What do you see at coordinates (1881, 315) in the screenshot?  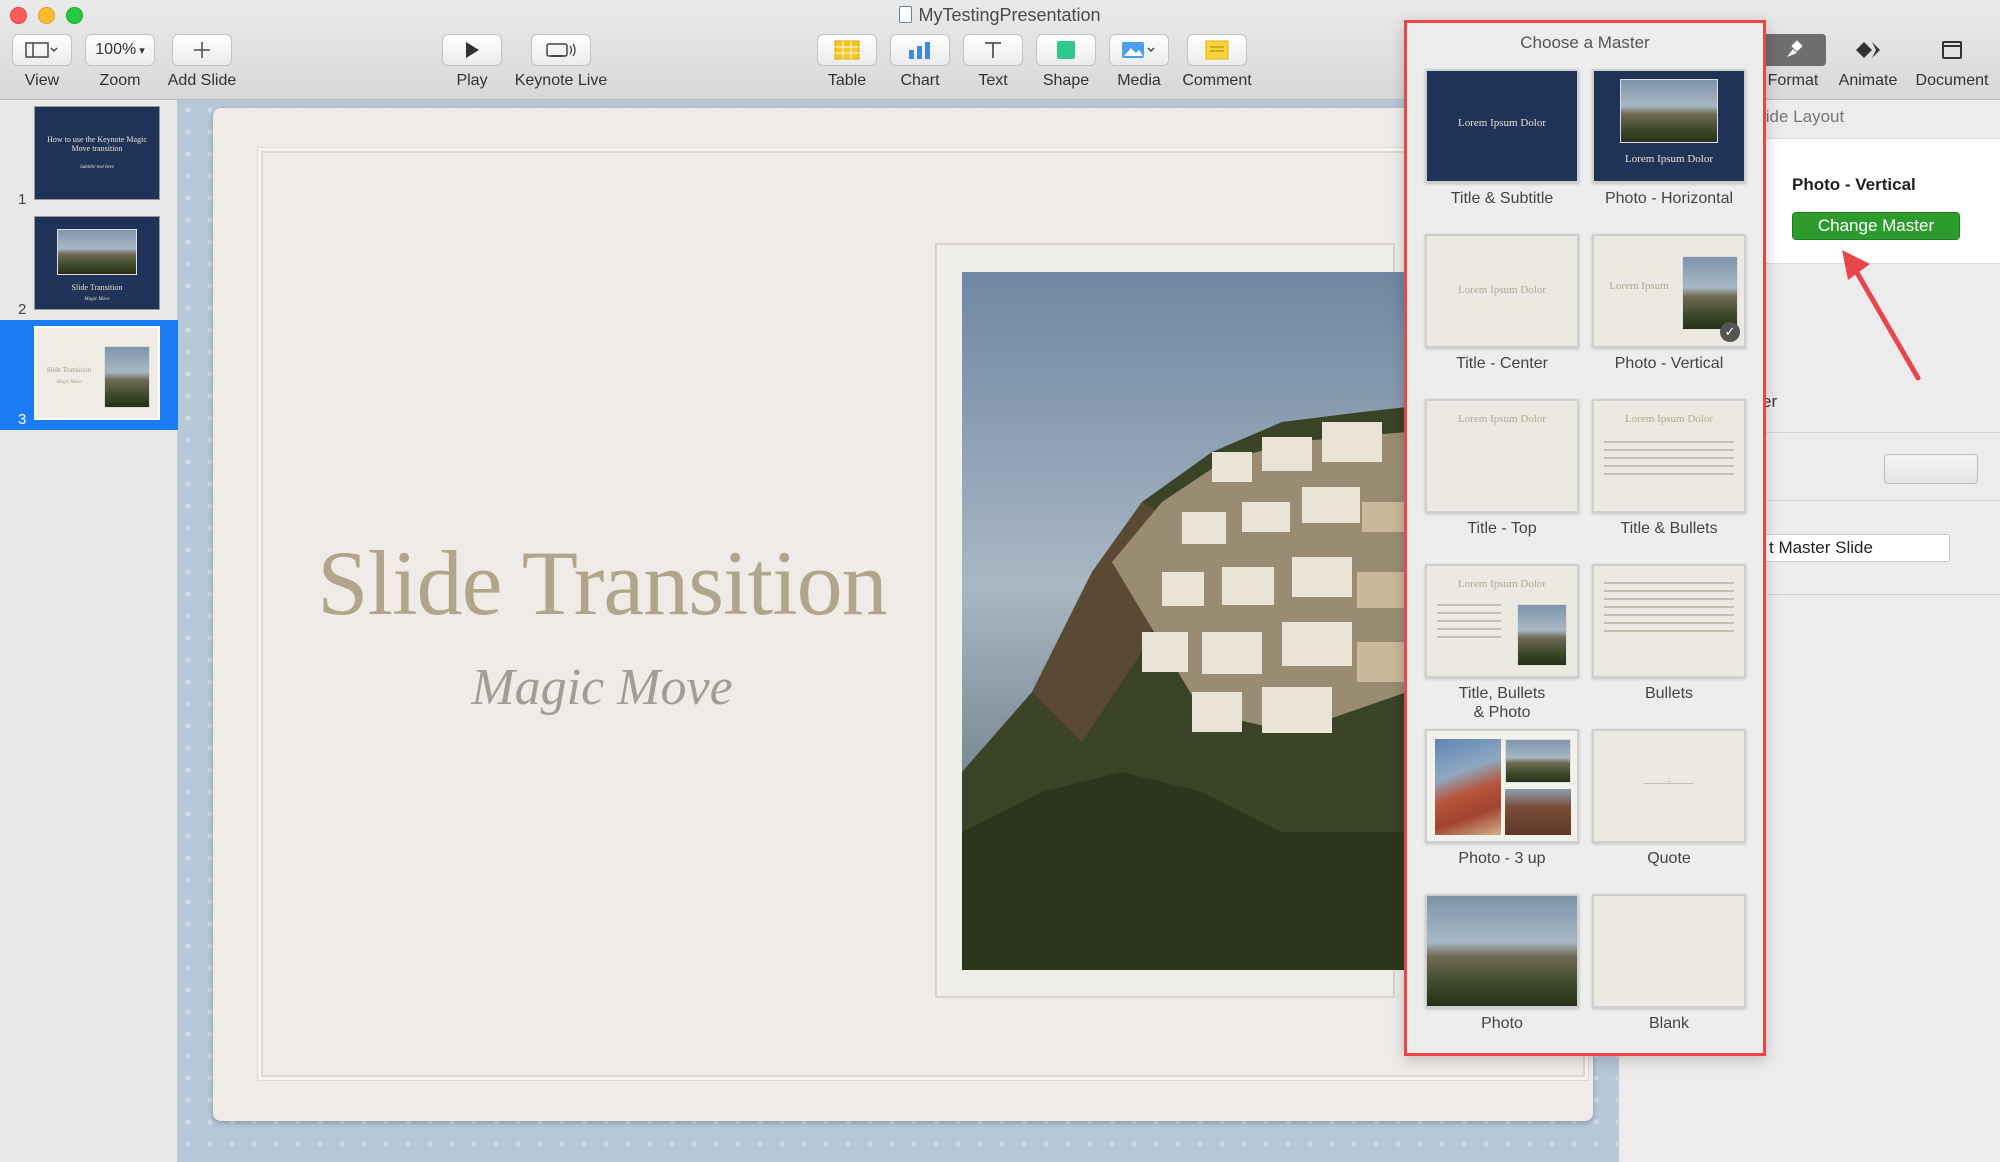 I see `annotation-arrow-icon` at bounding box center [1881, 315].